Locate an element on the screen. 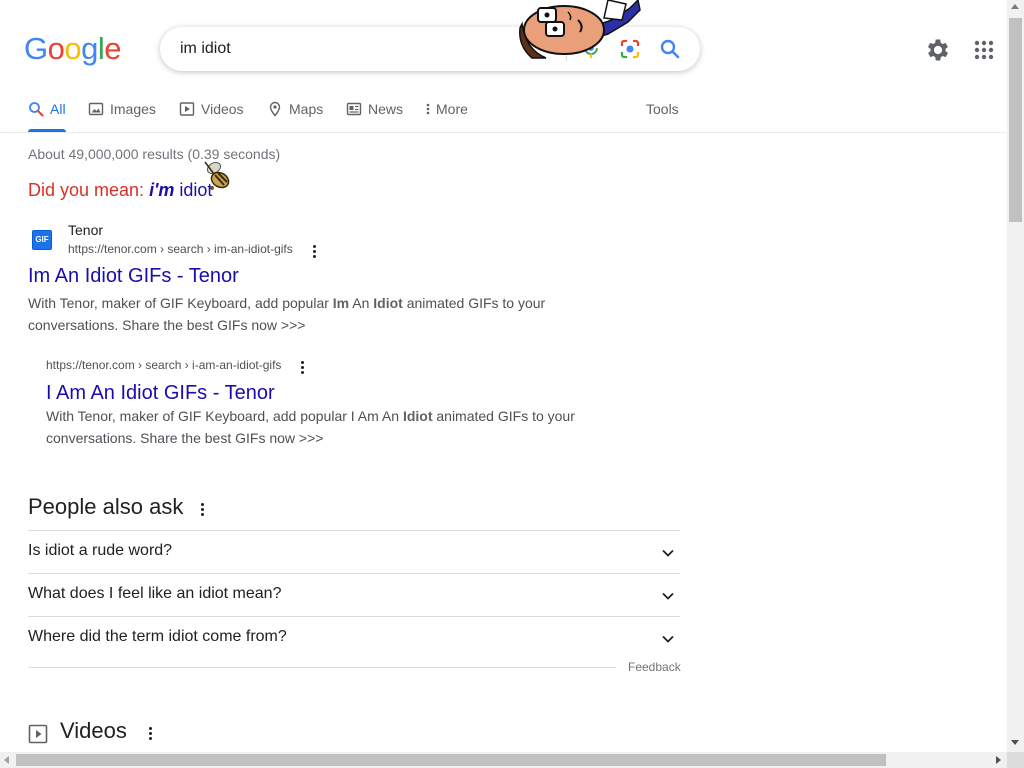  did-you-mean: Did you mean: i'm idiot is located at coordinates (120, 190).